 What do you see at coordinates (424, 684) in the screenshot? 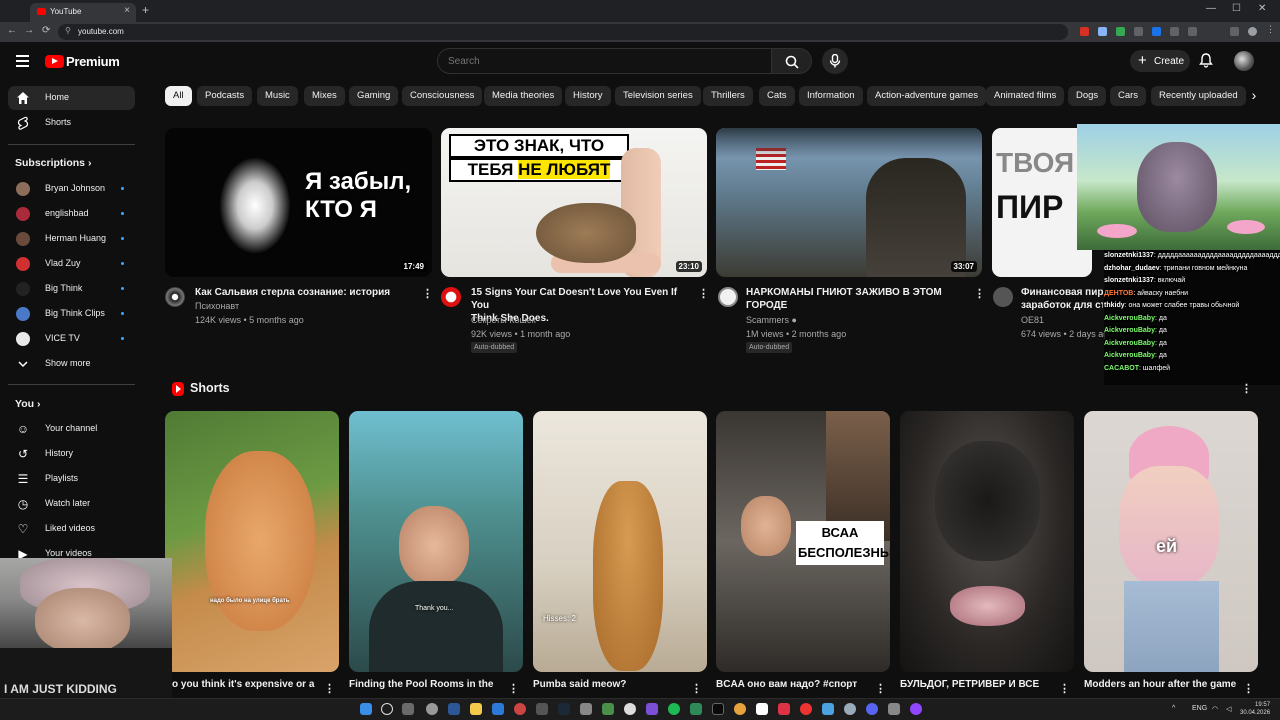
I see `short-title: Finding the Pool Rooms in the` at bounding box center [424, 684].